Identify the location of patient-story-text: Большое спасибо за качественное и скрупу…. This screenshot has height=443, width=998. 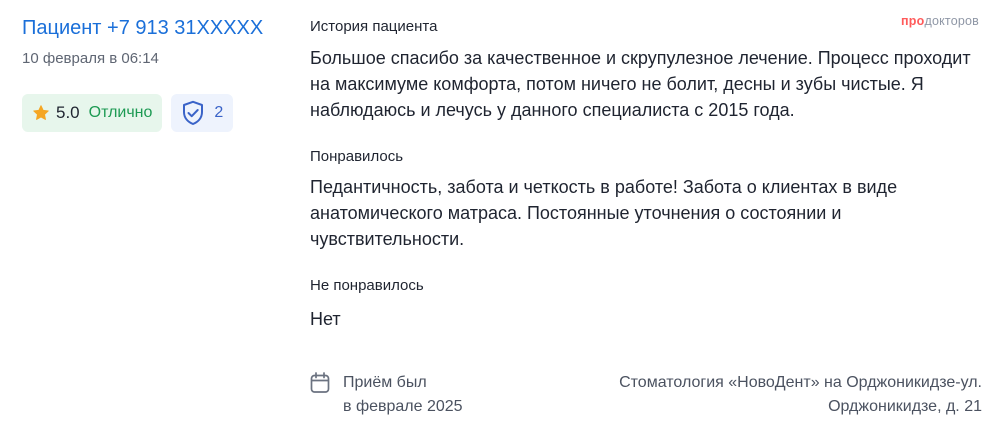
(640, 84).